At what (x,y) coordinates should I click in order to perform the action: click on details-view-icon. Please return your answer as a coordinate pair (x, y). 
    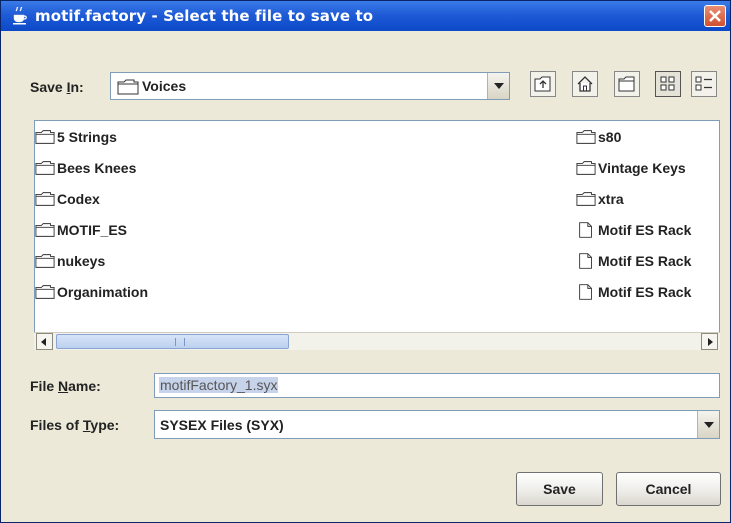
    Looking at the image, I should click on (703, 83).